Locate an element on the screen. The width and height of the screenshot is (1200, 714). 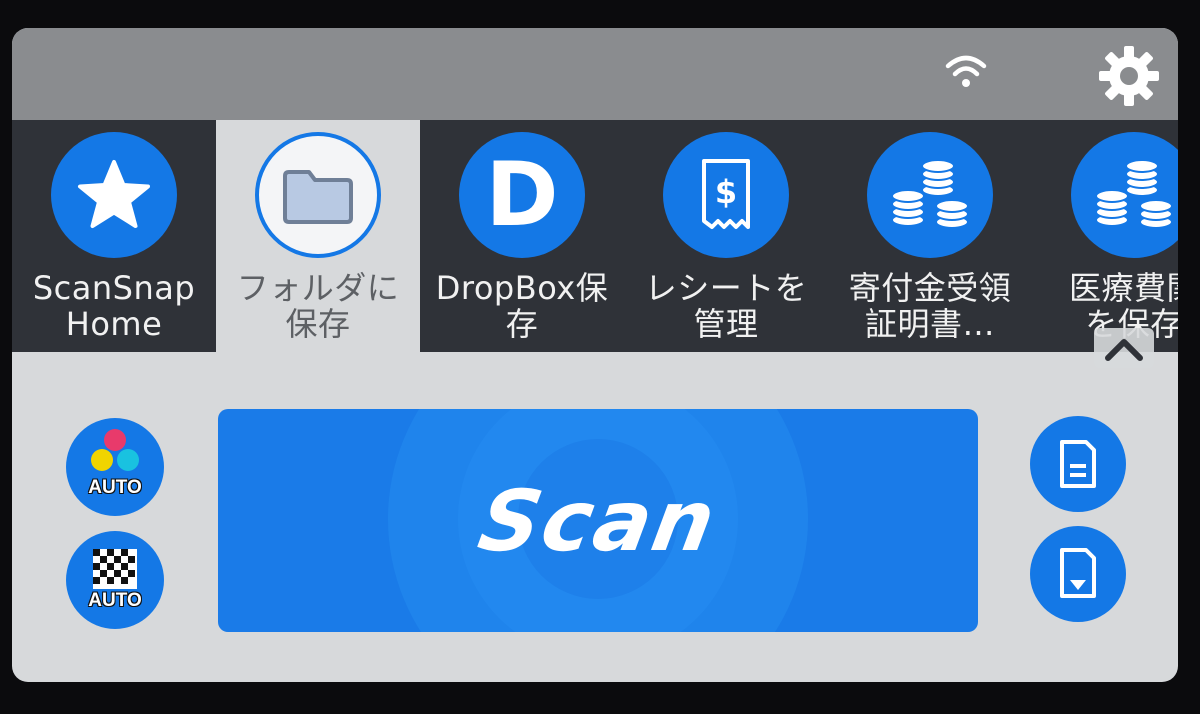
profile-save-to-folder: フォルダに 保存 is located at coordinates (318, 236).